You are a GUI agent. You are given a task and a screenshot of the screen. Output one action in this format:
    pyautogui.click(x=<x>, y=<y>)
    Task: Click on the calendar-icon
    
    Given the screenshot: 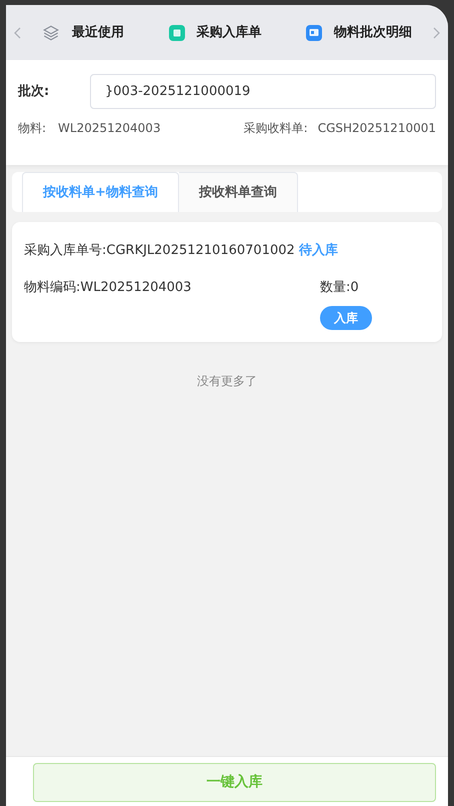 What is the action you would take?
    pyautogui.click(x=176, y=32)
    